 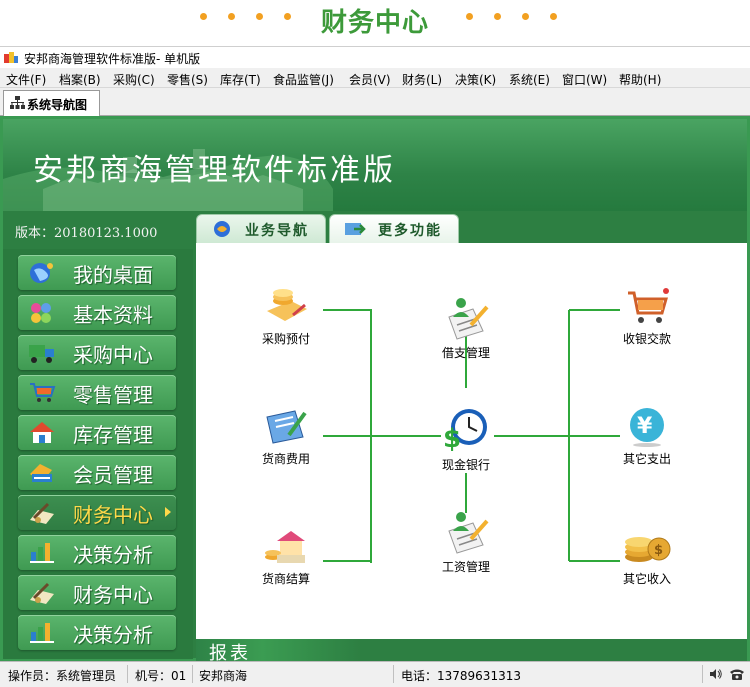 I want to click on flow-label: 现金银行, so click(x=465, y=465).